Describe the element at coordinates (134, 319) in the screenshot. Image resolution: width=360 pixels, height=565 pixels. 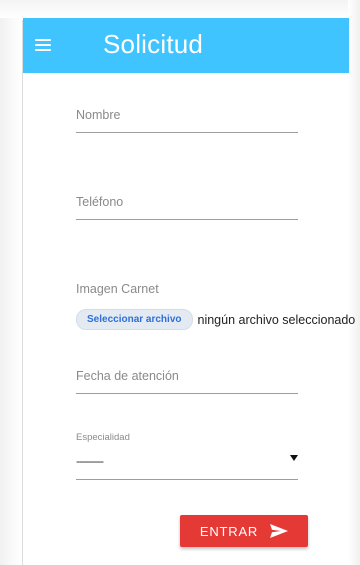
I see `select-file-button: Seleccionar archivo` at that location.